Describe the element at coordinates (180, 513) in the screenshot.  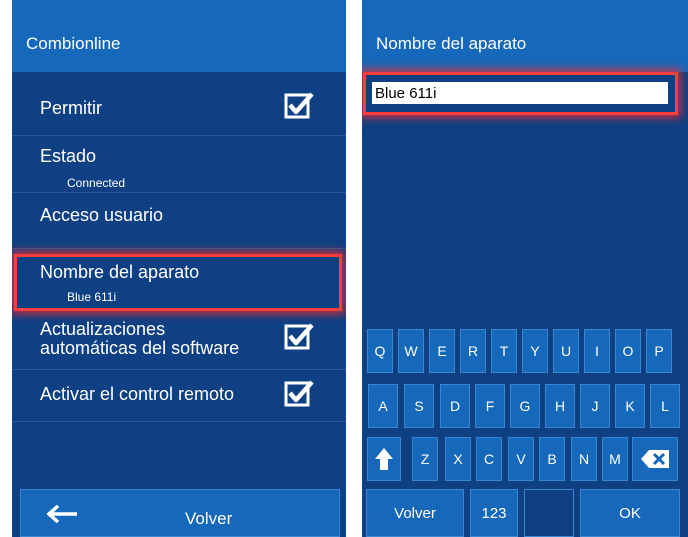
I see `back-button: Volver` at that location.